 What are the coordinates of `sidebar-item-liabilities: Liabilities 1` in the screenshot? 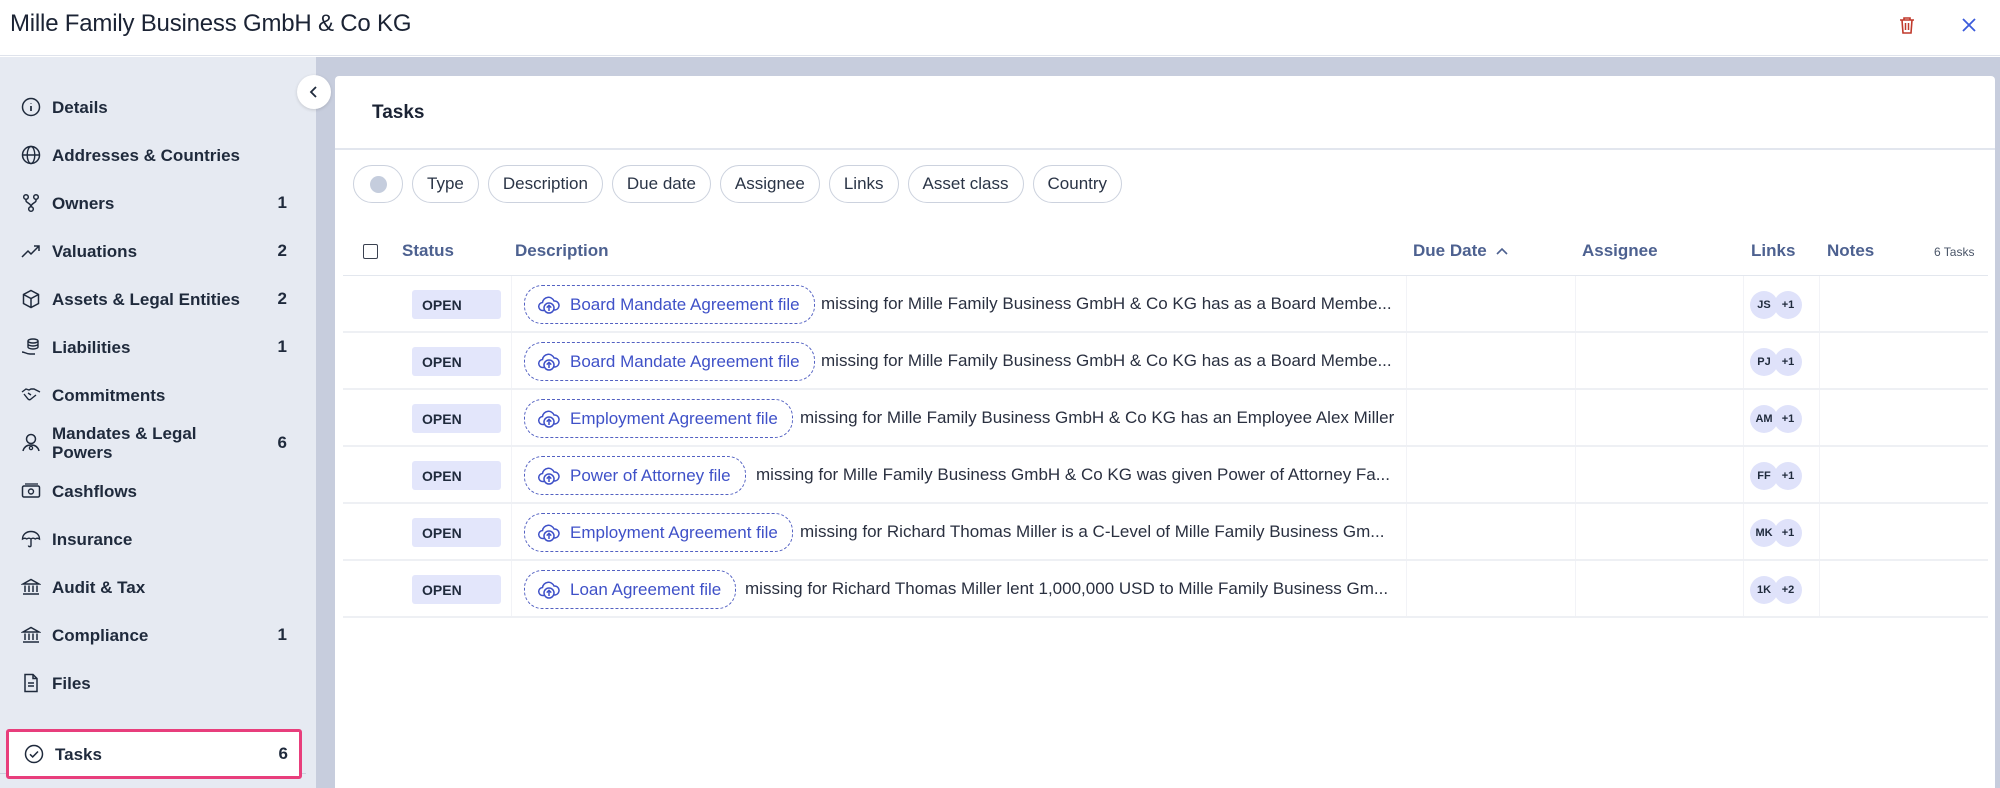 It's located at (150, 347).